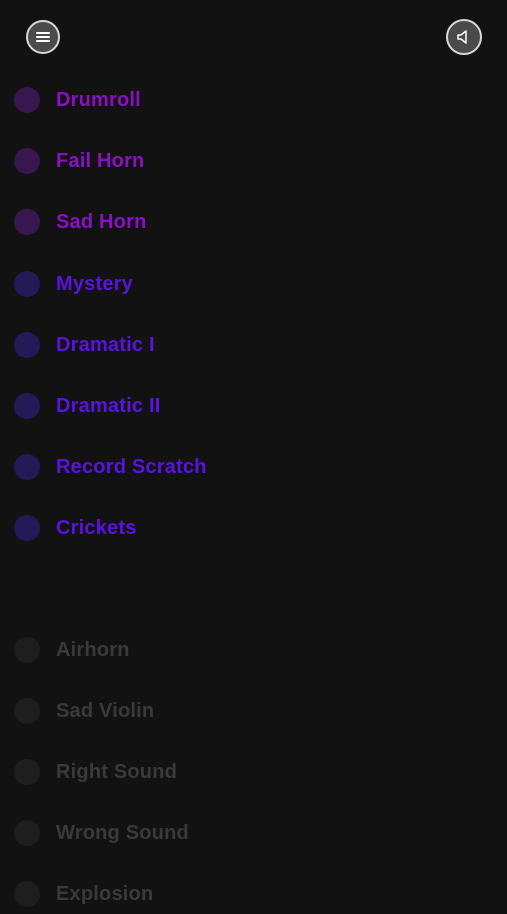 The image size is (507, 914). I want to click on menu-button, so click(43, 37).